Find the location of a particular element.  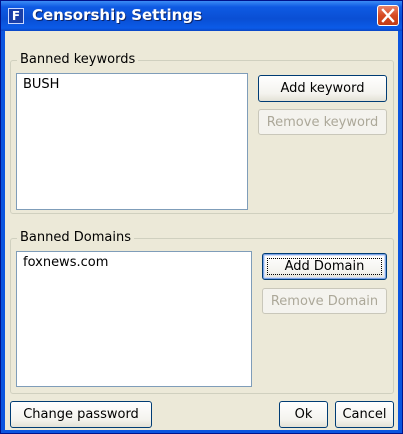

remove-domain-label: Remove Domain is located at coordinates (324, 301).